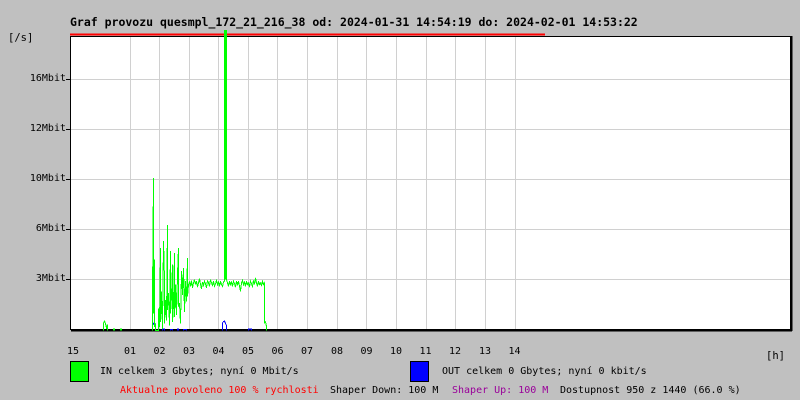 The height and width of the screenshot is (400, 800). What do you see at coordinates (419, 371) in the screenshot?
I see `legend-out-swatch` at bounding box center [419, 371].